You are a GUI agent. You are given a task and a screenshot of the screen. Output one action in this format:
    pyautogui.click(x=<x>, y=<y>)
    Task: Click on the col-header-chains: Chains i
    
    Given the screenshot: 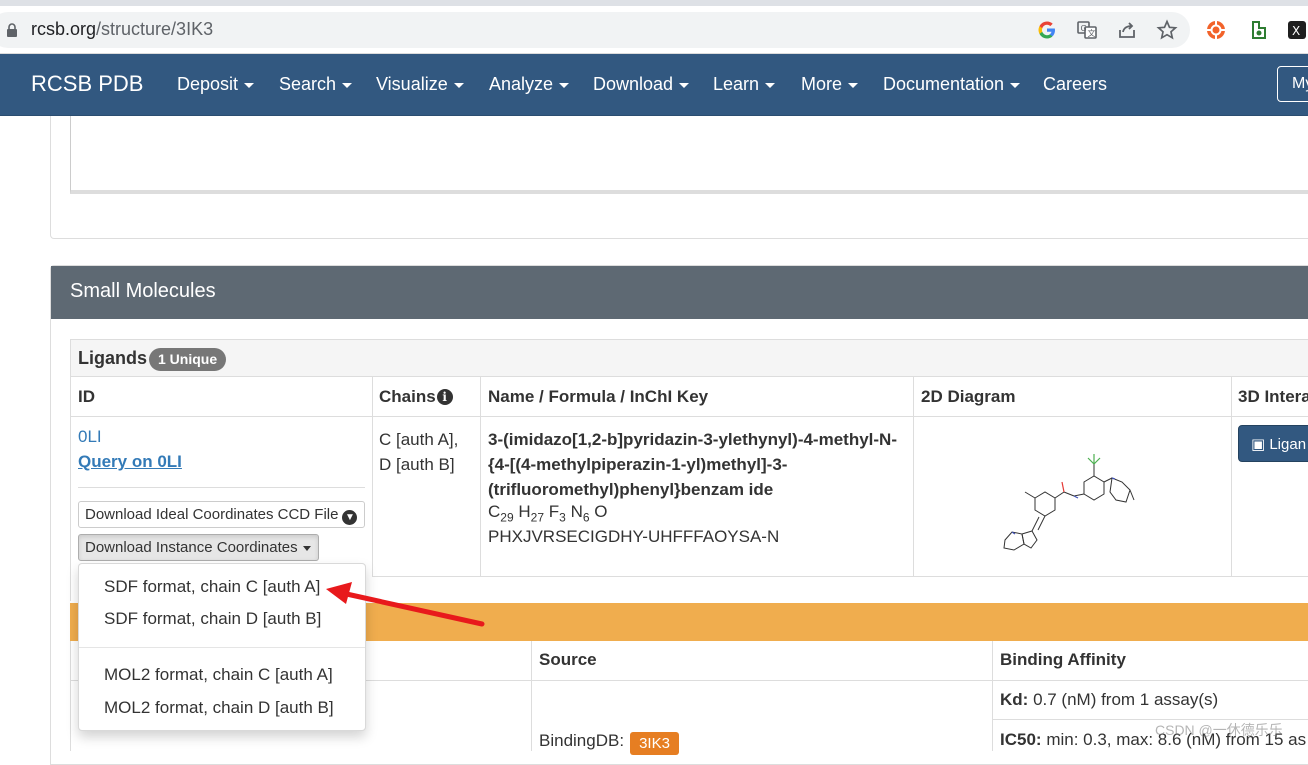 What is the action you would take?
    pyautogui.click(x=416, y=397)
    